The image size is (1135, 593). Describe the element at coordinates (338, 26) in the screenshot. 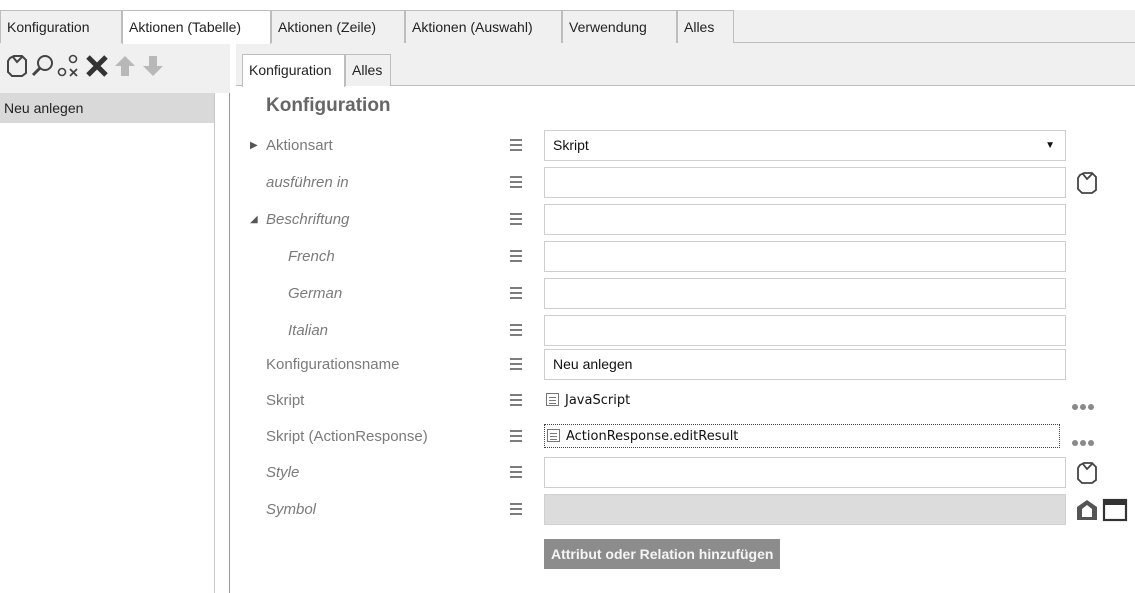

I see `tab-aktionen-zeile: Aktionen (Zeile)` at that location.